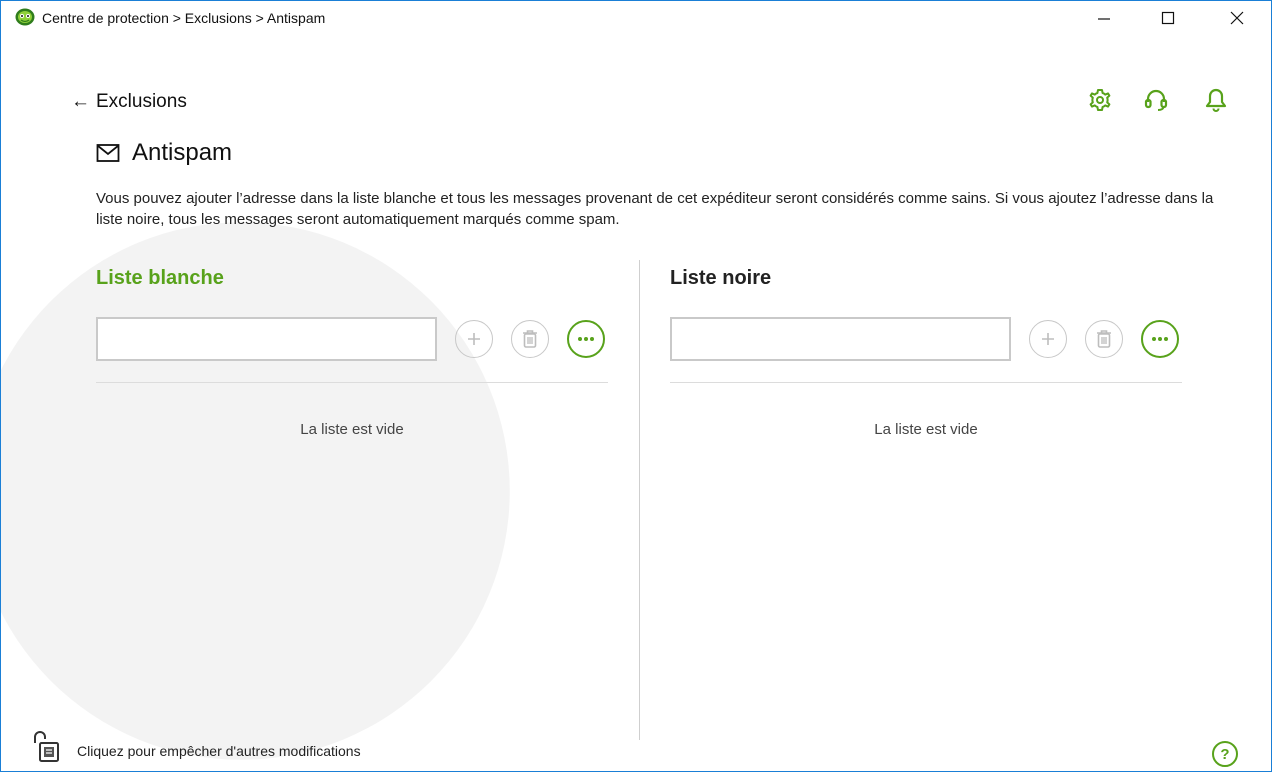 This screenshot has width=1272, height=772. I want to click on back-label: Exclusions, so click(141, 101).